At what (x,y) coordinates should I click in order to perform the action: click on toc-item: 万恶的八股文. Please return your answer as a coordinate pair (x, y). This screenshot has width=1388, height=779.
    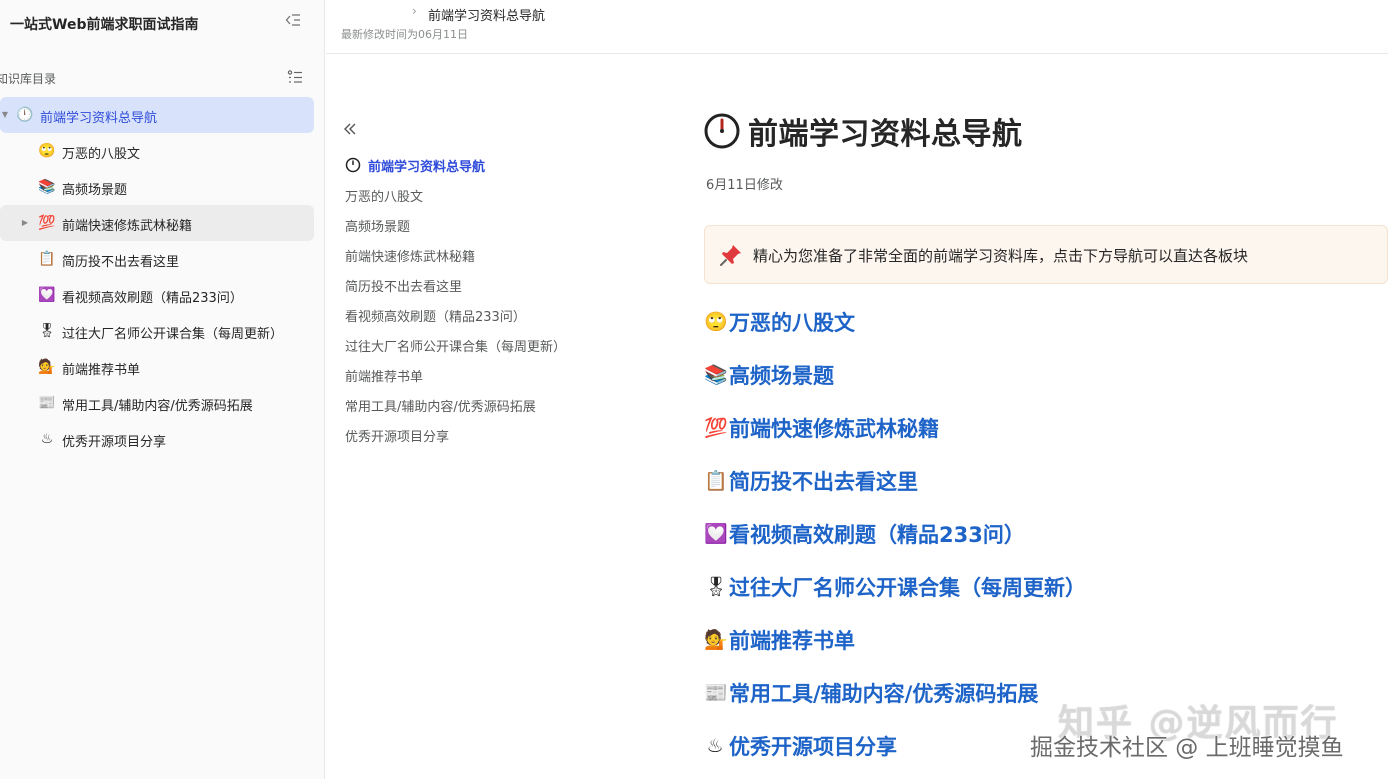
    Looking at the image, I should click on (515, 195).